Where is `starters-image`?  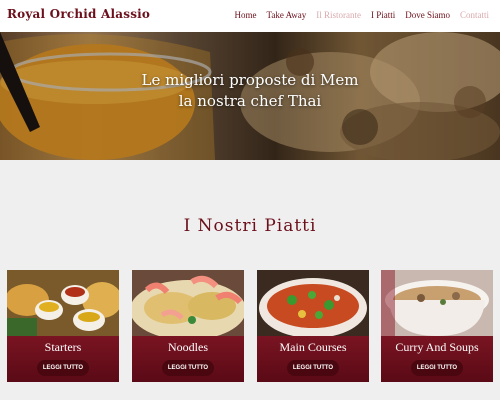
starters-image is located at coordinates (63, 303).